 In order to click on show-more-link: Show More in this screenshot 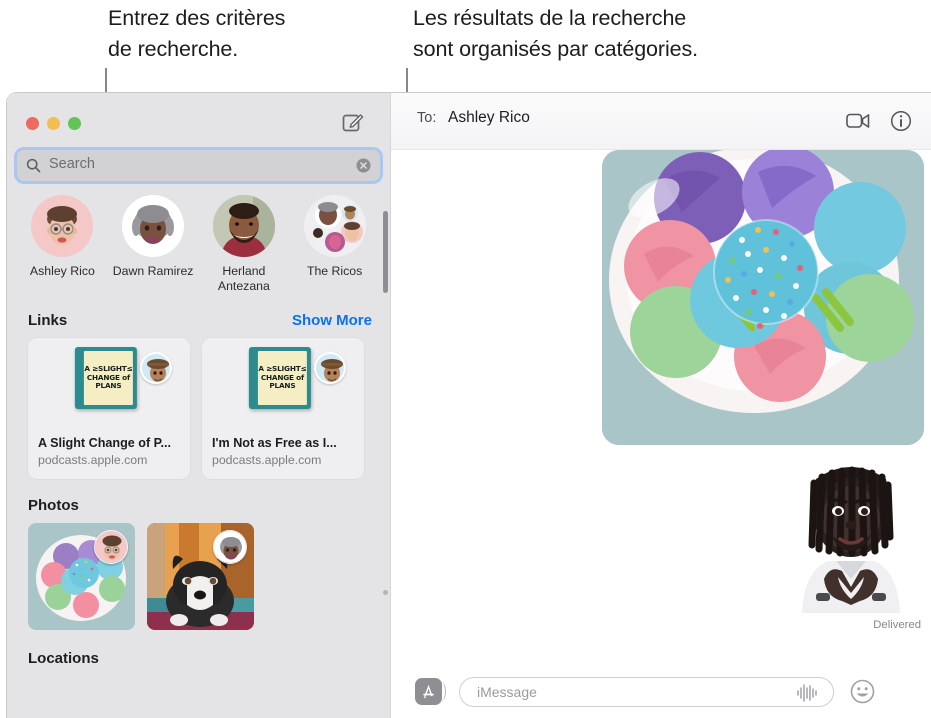, I will do `click(332, 320)`.